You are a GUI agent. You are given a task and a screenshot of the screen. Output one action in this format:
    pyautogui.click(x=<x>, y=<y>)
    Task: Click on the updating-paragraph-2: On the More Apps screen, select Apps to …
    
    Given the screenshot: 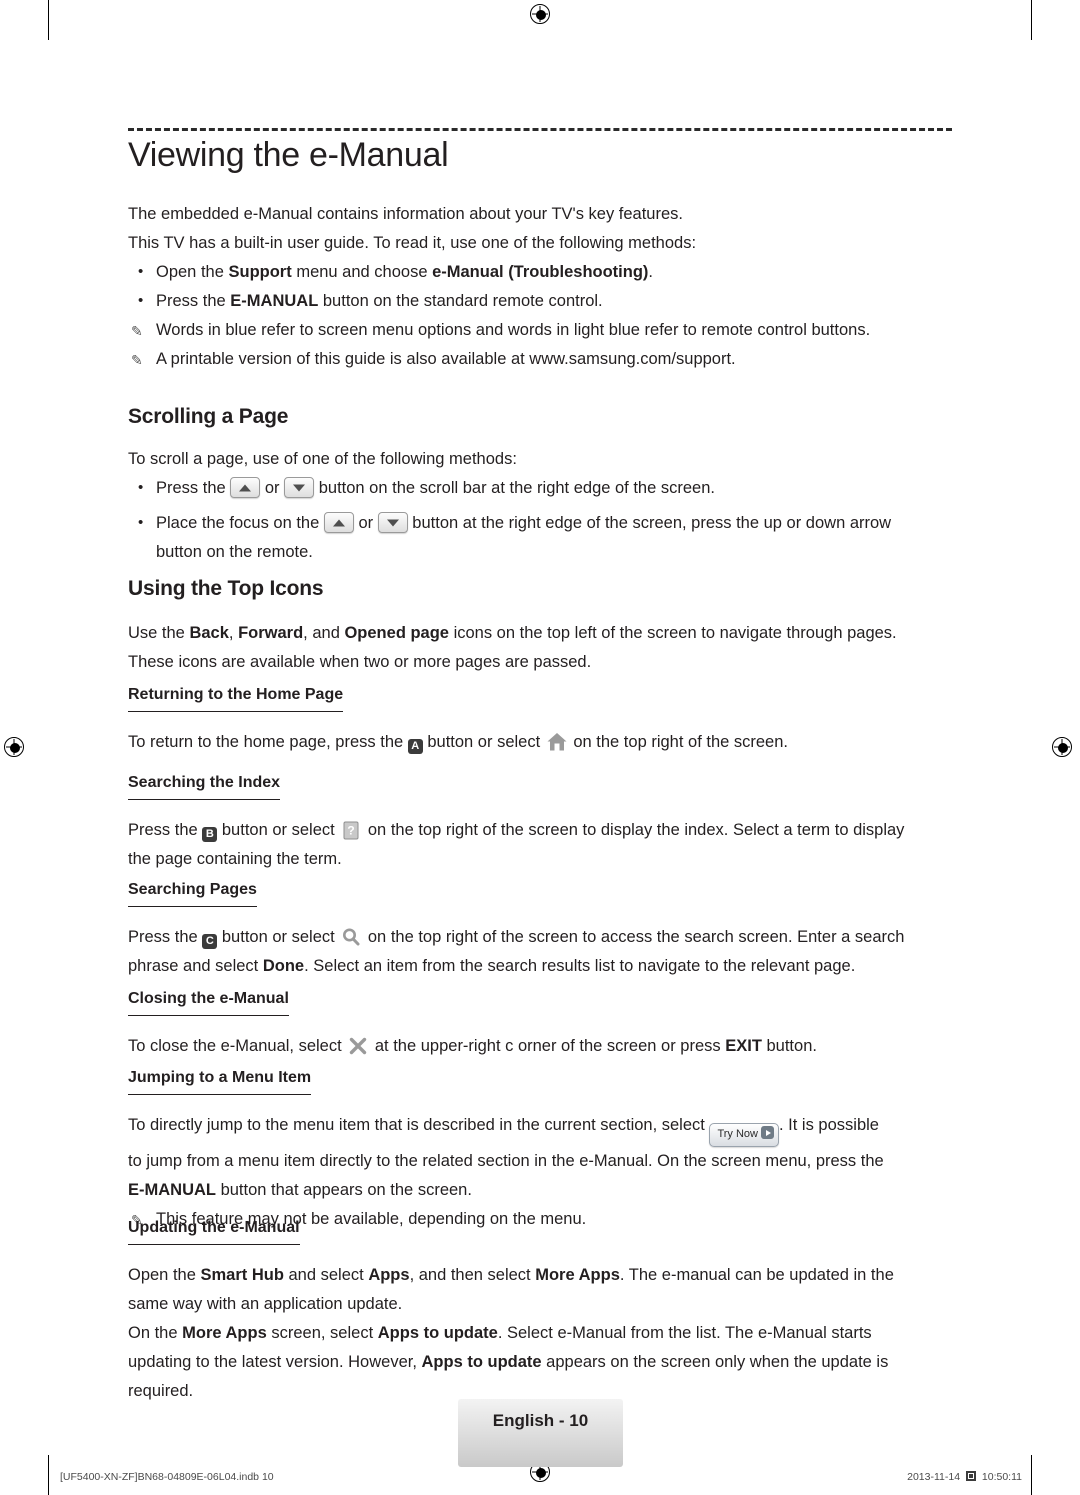 What is the action you would take?
    pyautogui.click(x=540, y=1362)
    